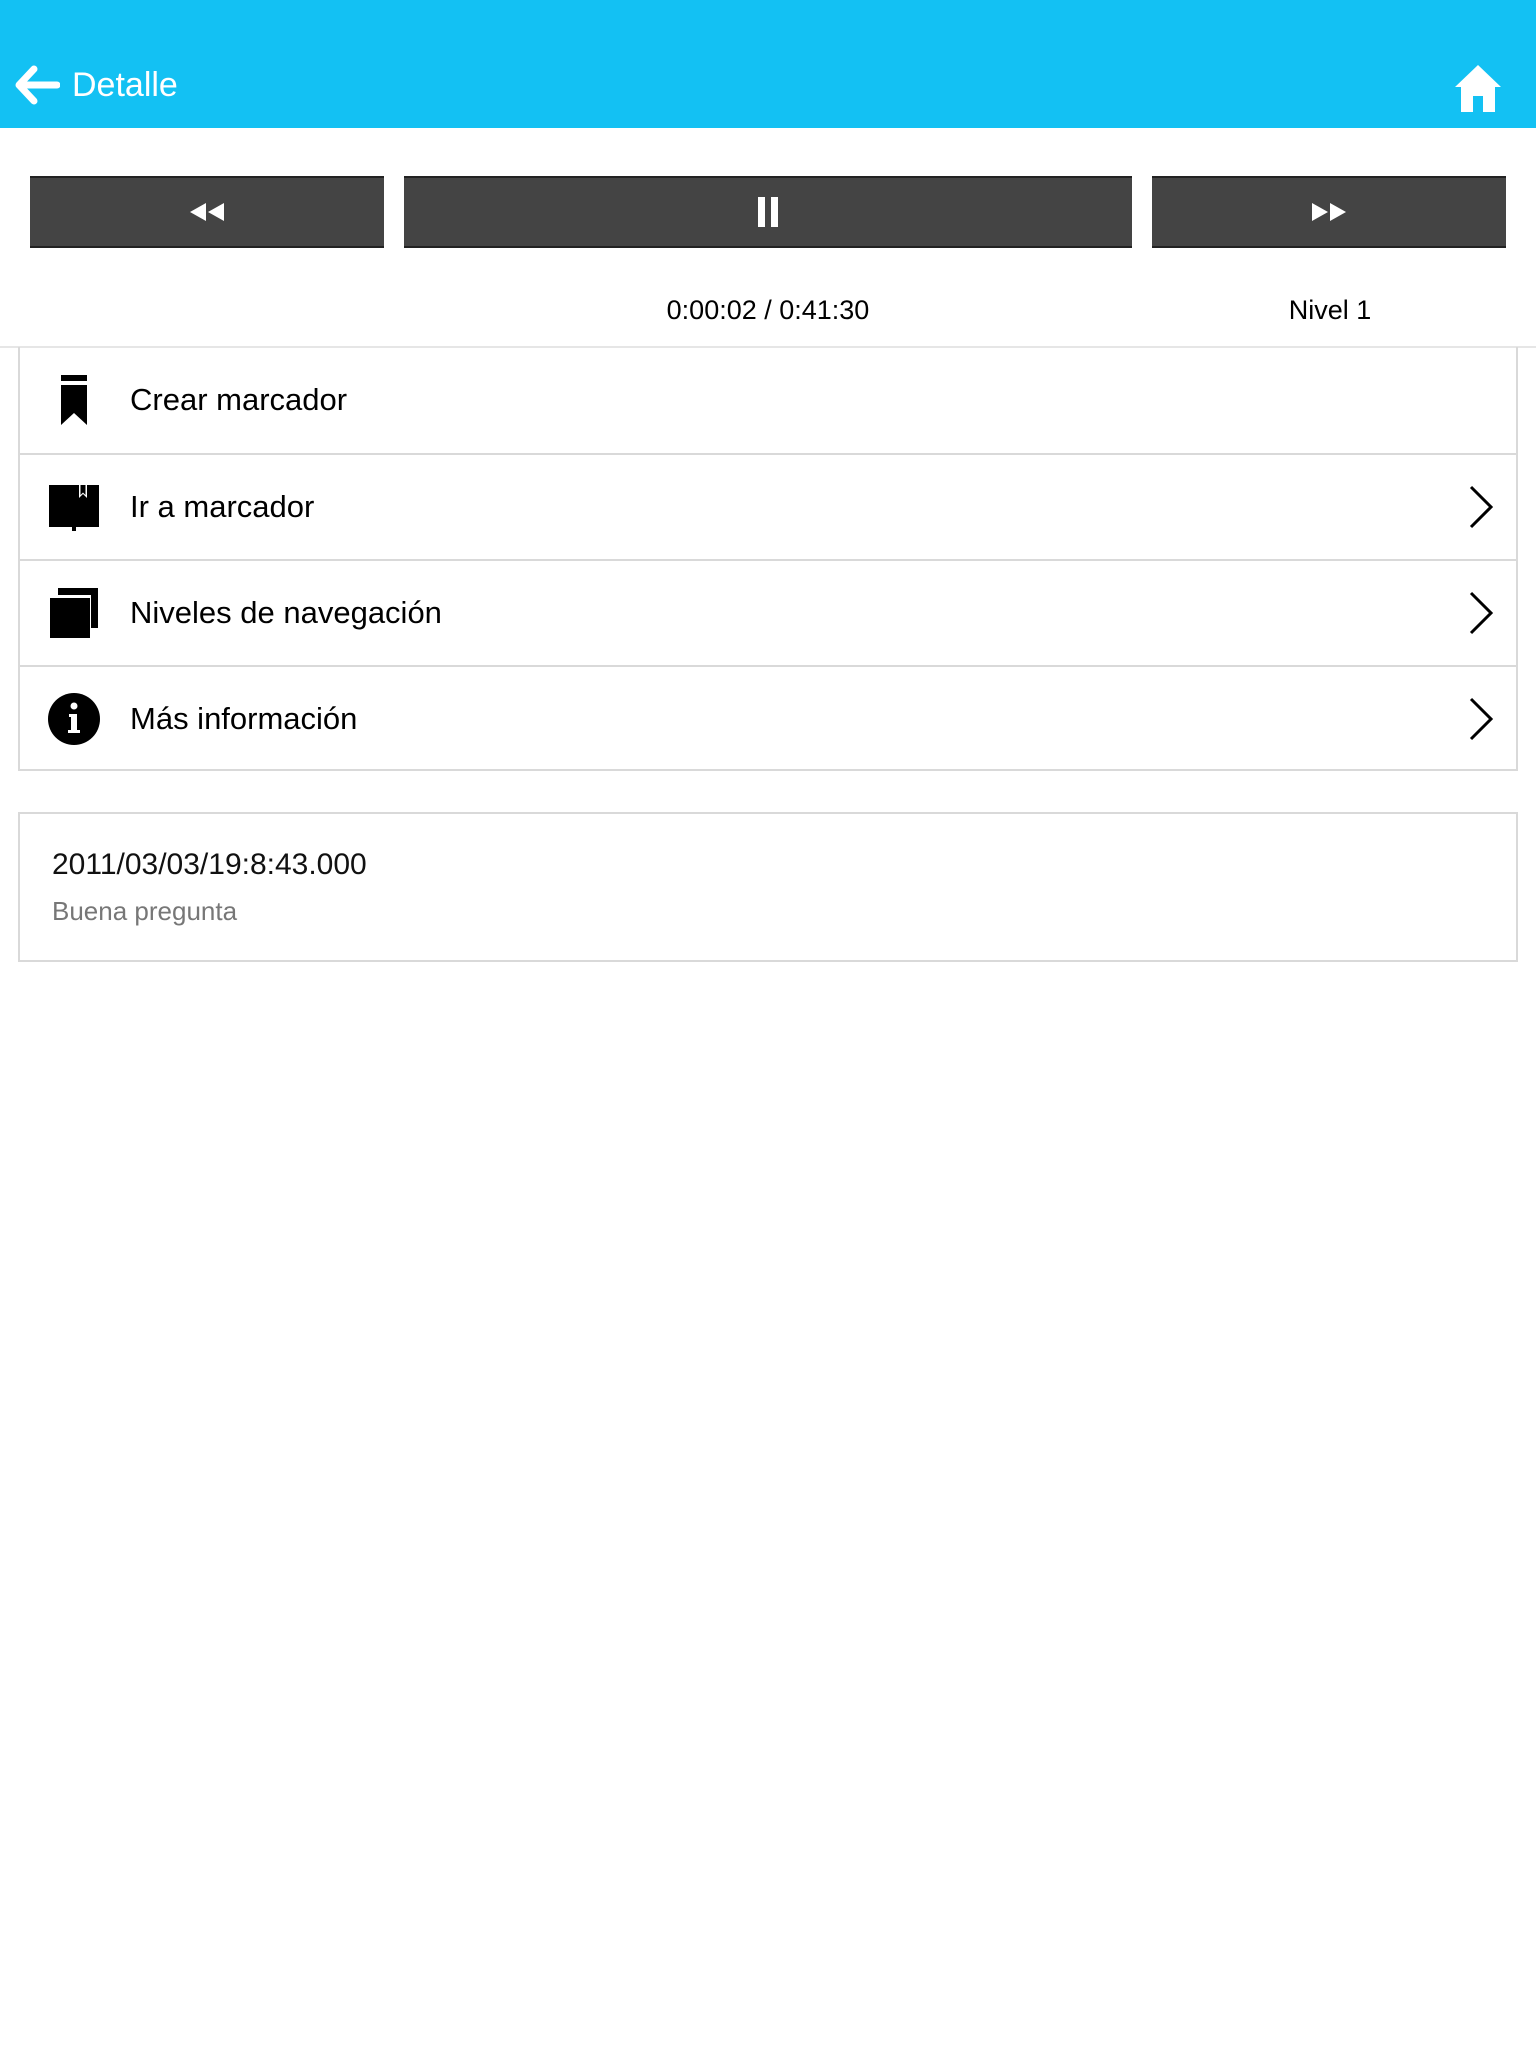 The width and height of the screenshot is (1536, 2048). I want to click on rewind-icon, so click(207, 212).